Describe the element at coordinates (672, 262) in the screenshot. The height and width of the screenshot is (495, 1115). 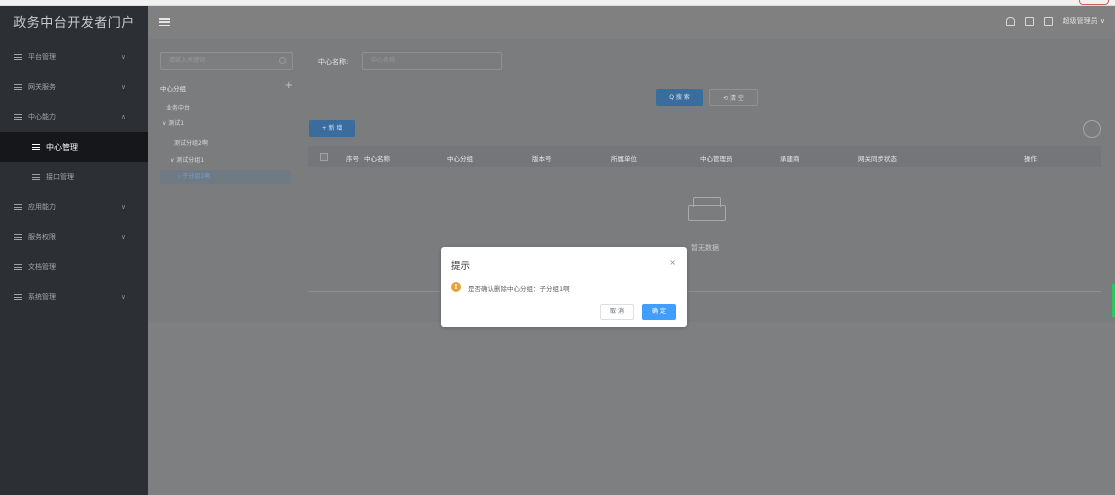
I see `close-icon: ×` at that location.